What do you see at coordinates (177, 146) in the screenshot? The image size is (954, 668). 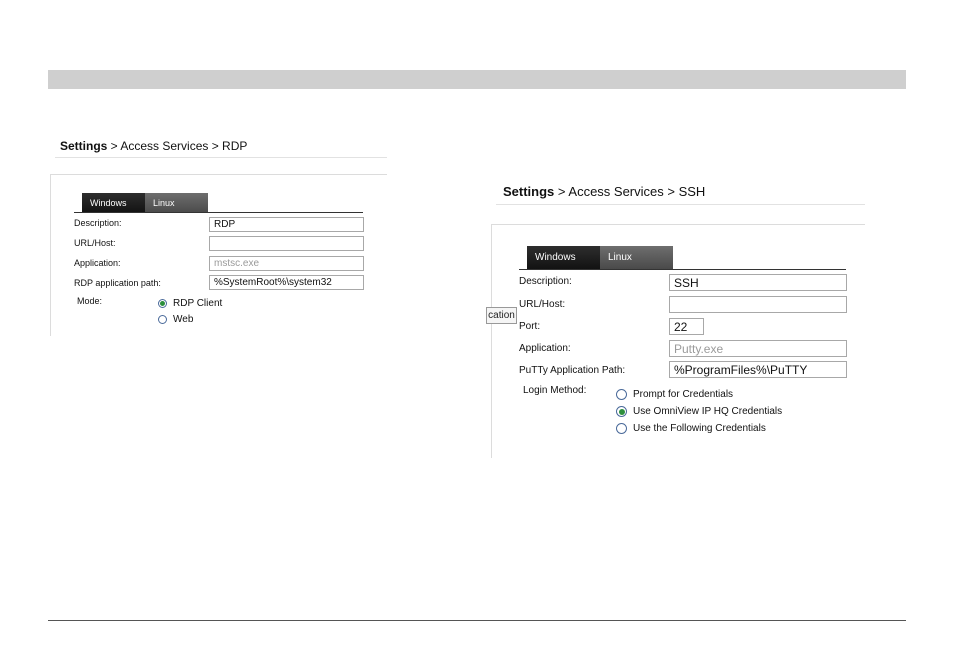 I see `breadcrumb-path: > Access Services > RDP` at bounding box center [177, 146].